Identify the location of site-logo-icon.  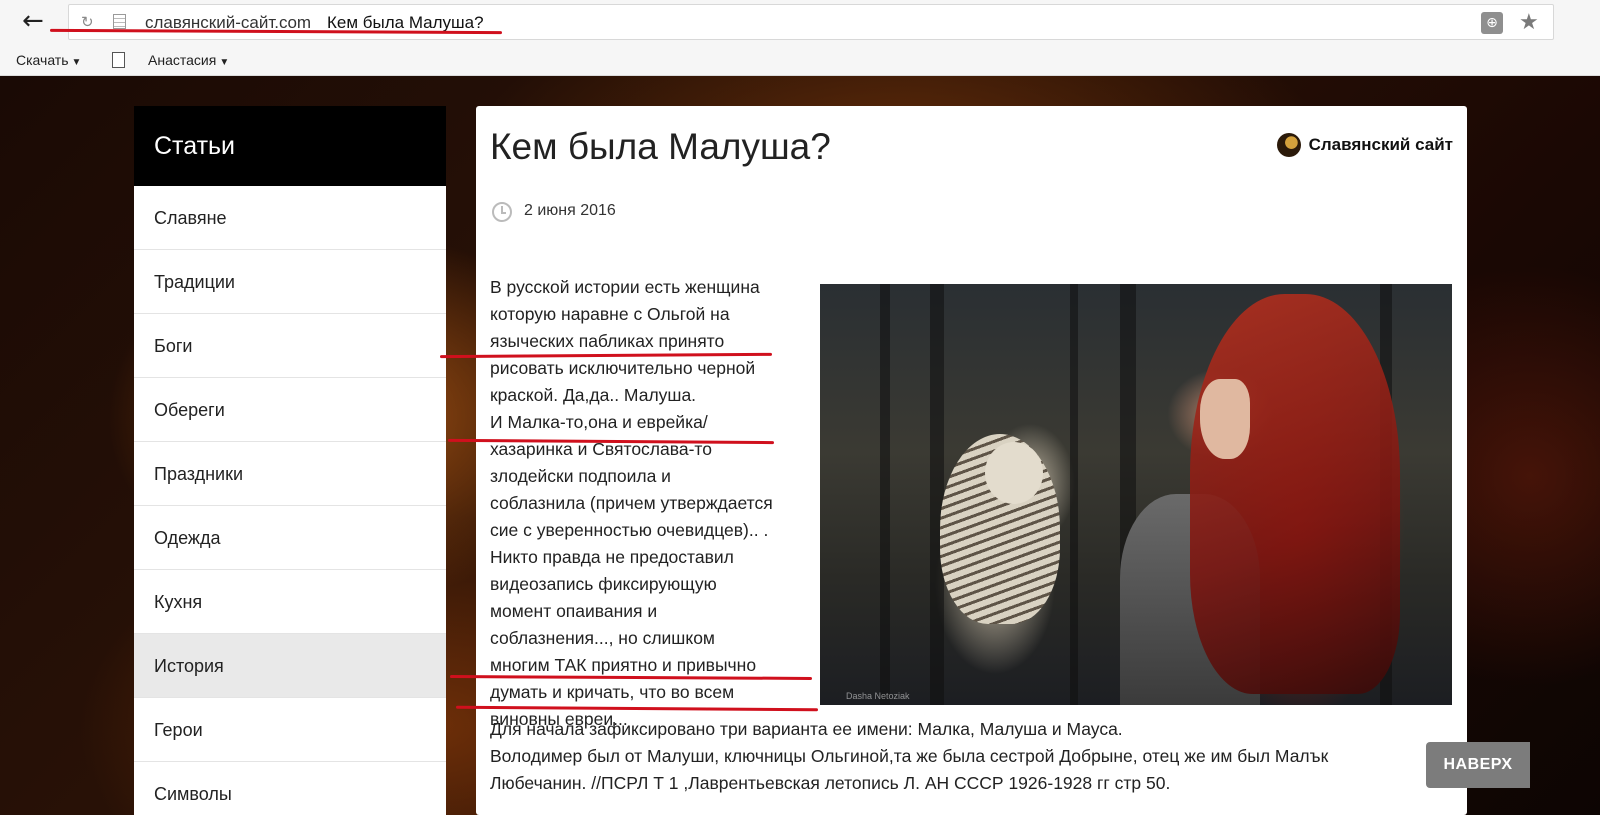
(1288, 145).